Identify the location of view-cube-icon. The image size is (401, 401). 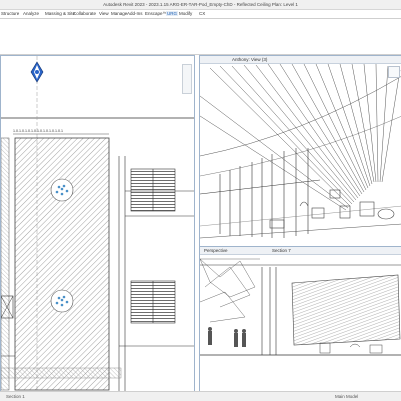
(394, 72).